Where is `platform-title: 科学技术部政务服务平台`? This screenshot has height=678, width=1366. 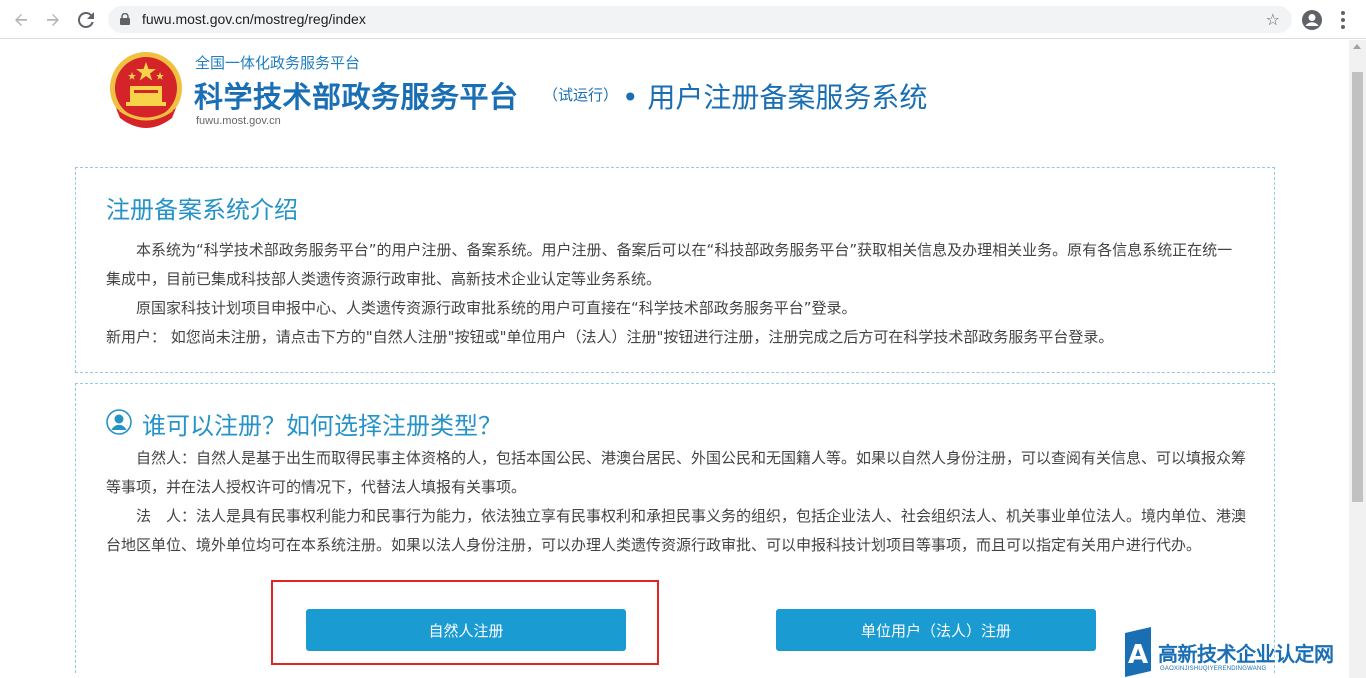 platform-title: 科学技术部政务服务平台 is located at coordinates (356, 97).